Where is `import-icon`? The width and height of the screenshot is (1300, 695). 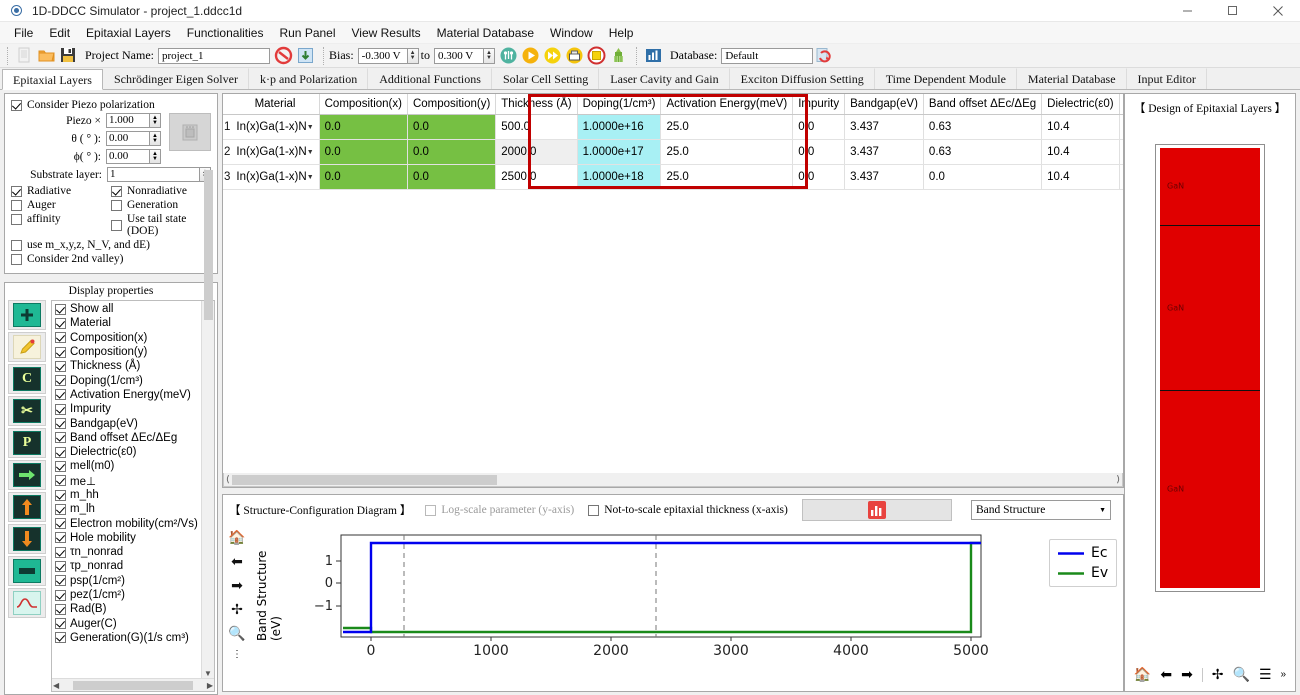 import-icon is located at coordinates (306, 56).